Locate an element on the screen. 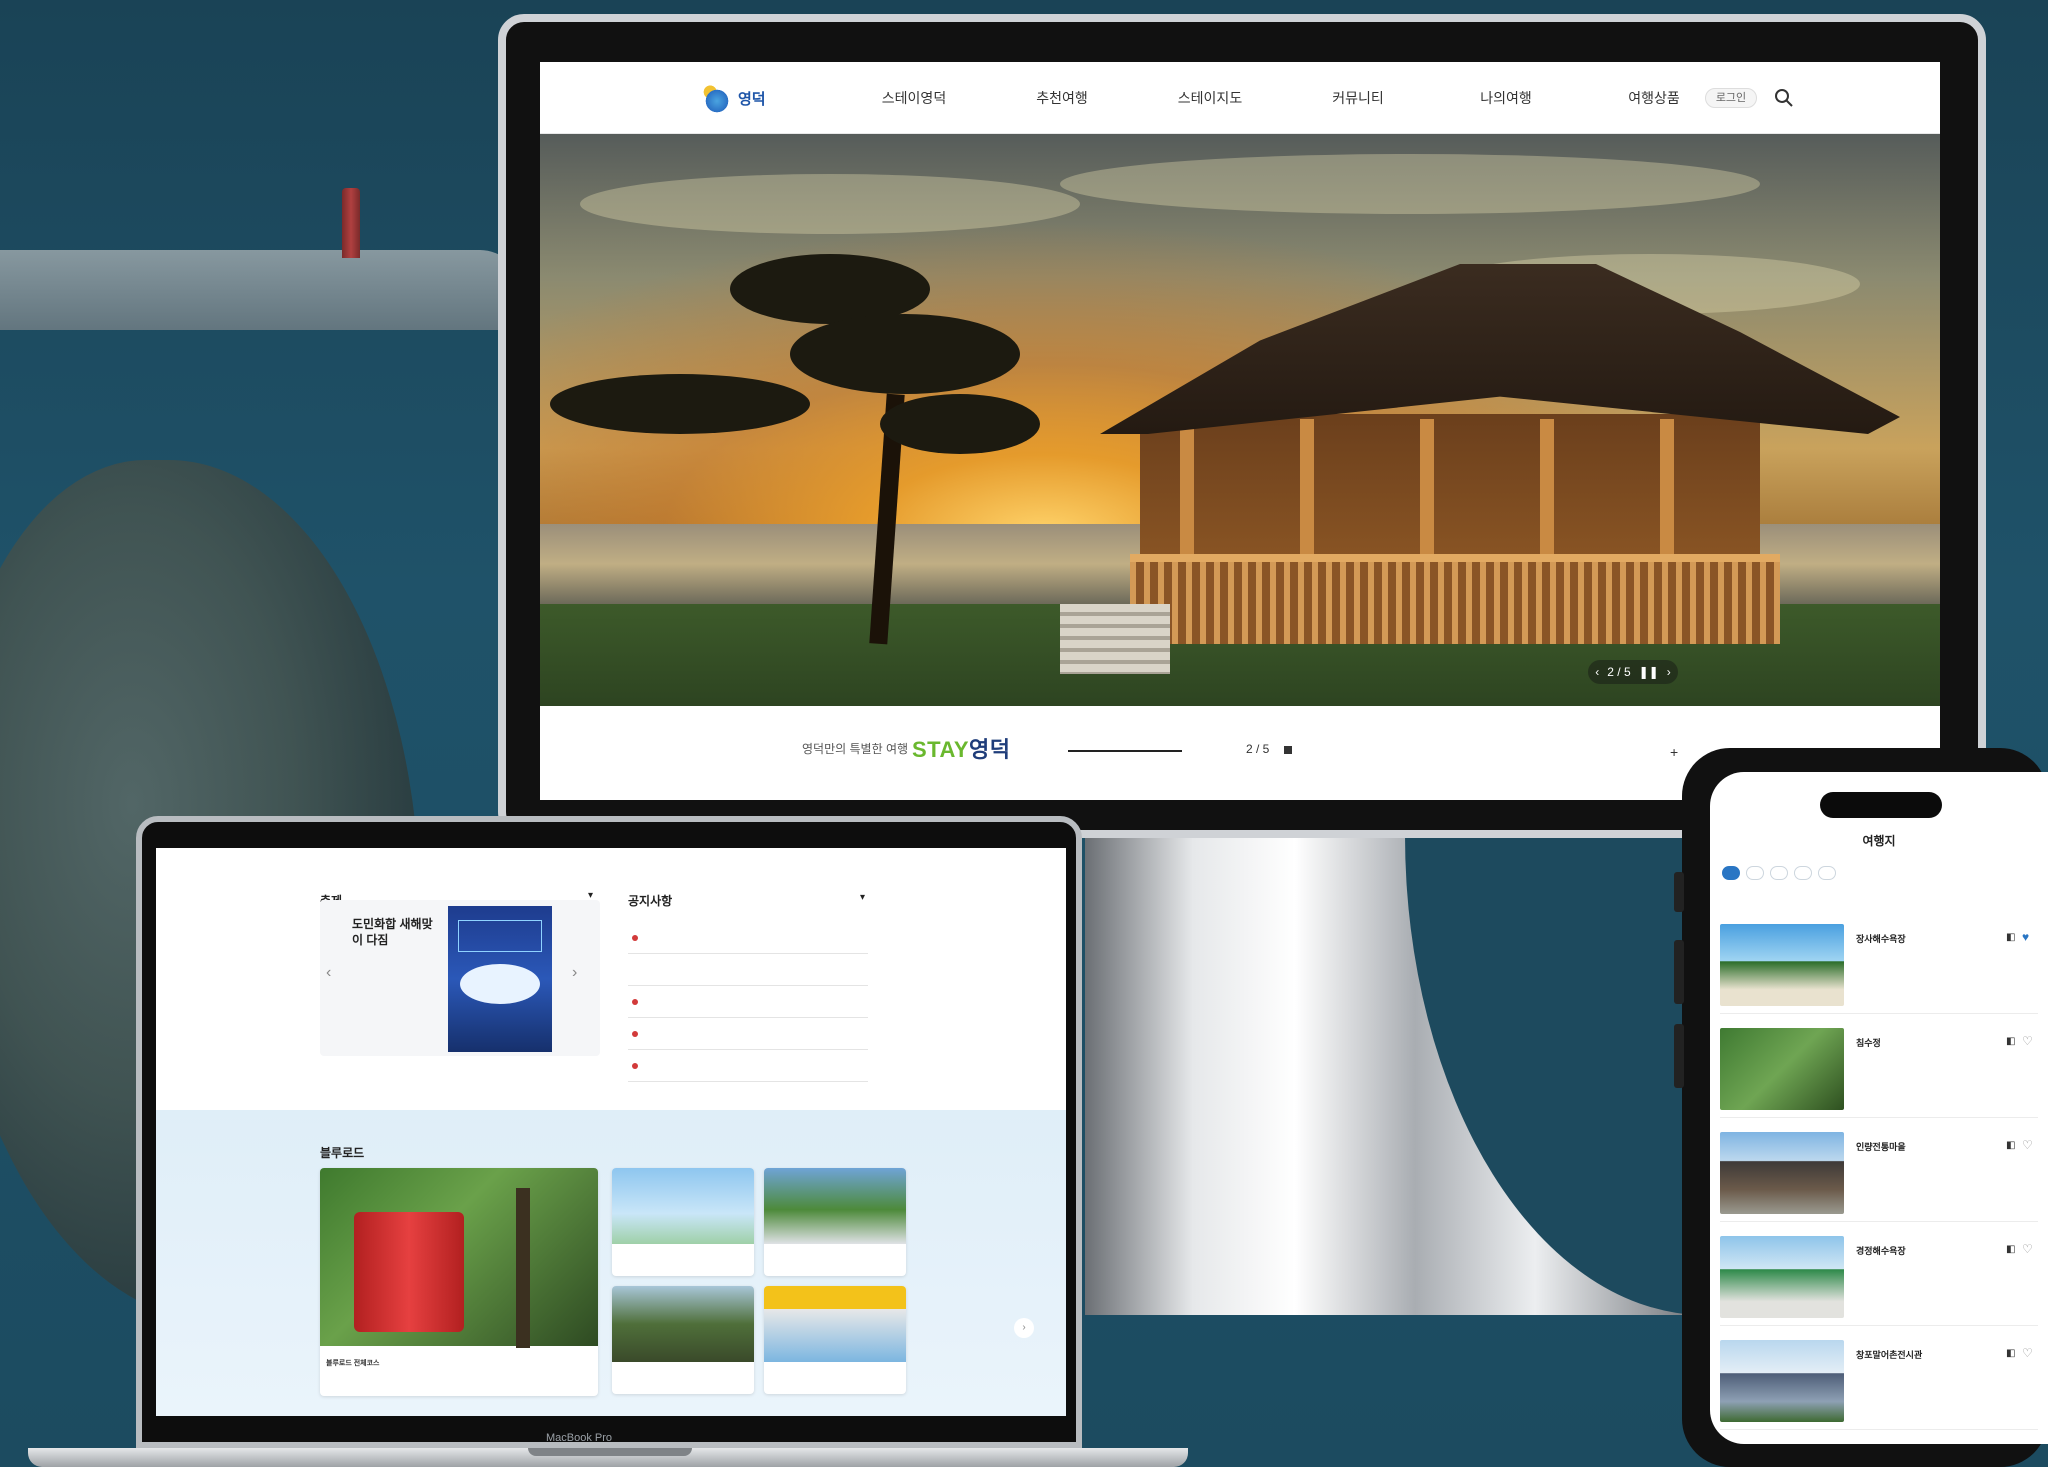 The image size is (2048, 1467). hero-next-button: › is located at coordinates (1669, 672).